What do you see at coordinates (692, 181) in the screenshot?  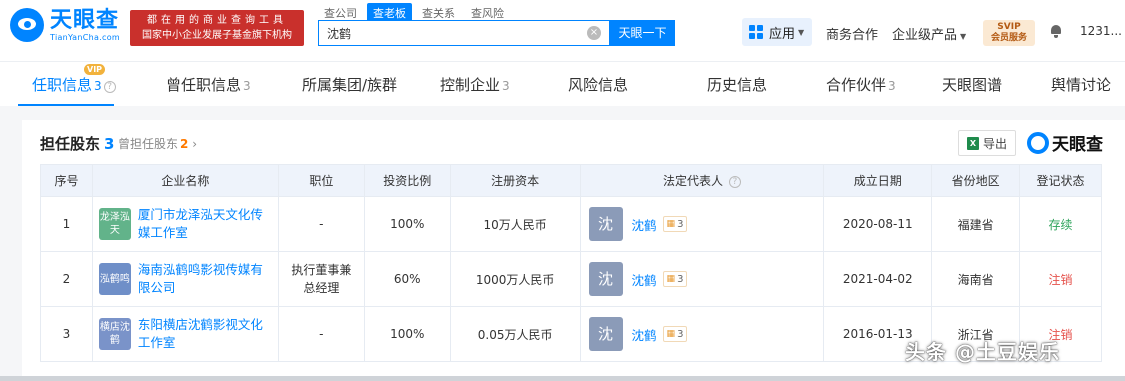 I see `col-header-legal-rep-label: 法定代表人` at bounding box center [692, 181].